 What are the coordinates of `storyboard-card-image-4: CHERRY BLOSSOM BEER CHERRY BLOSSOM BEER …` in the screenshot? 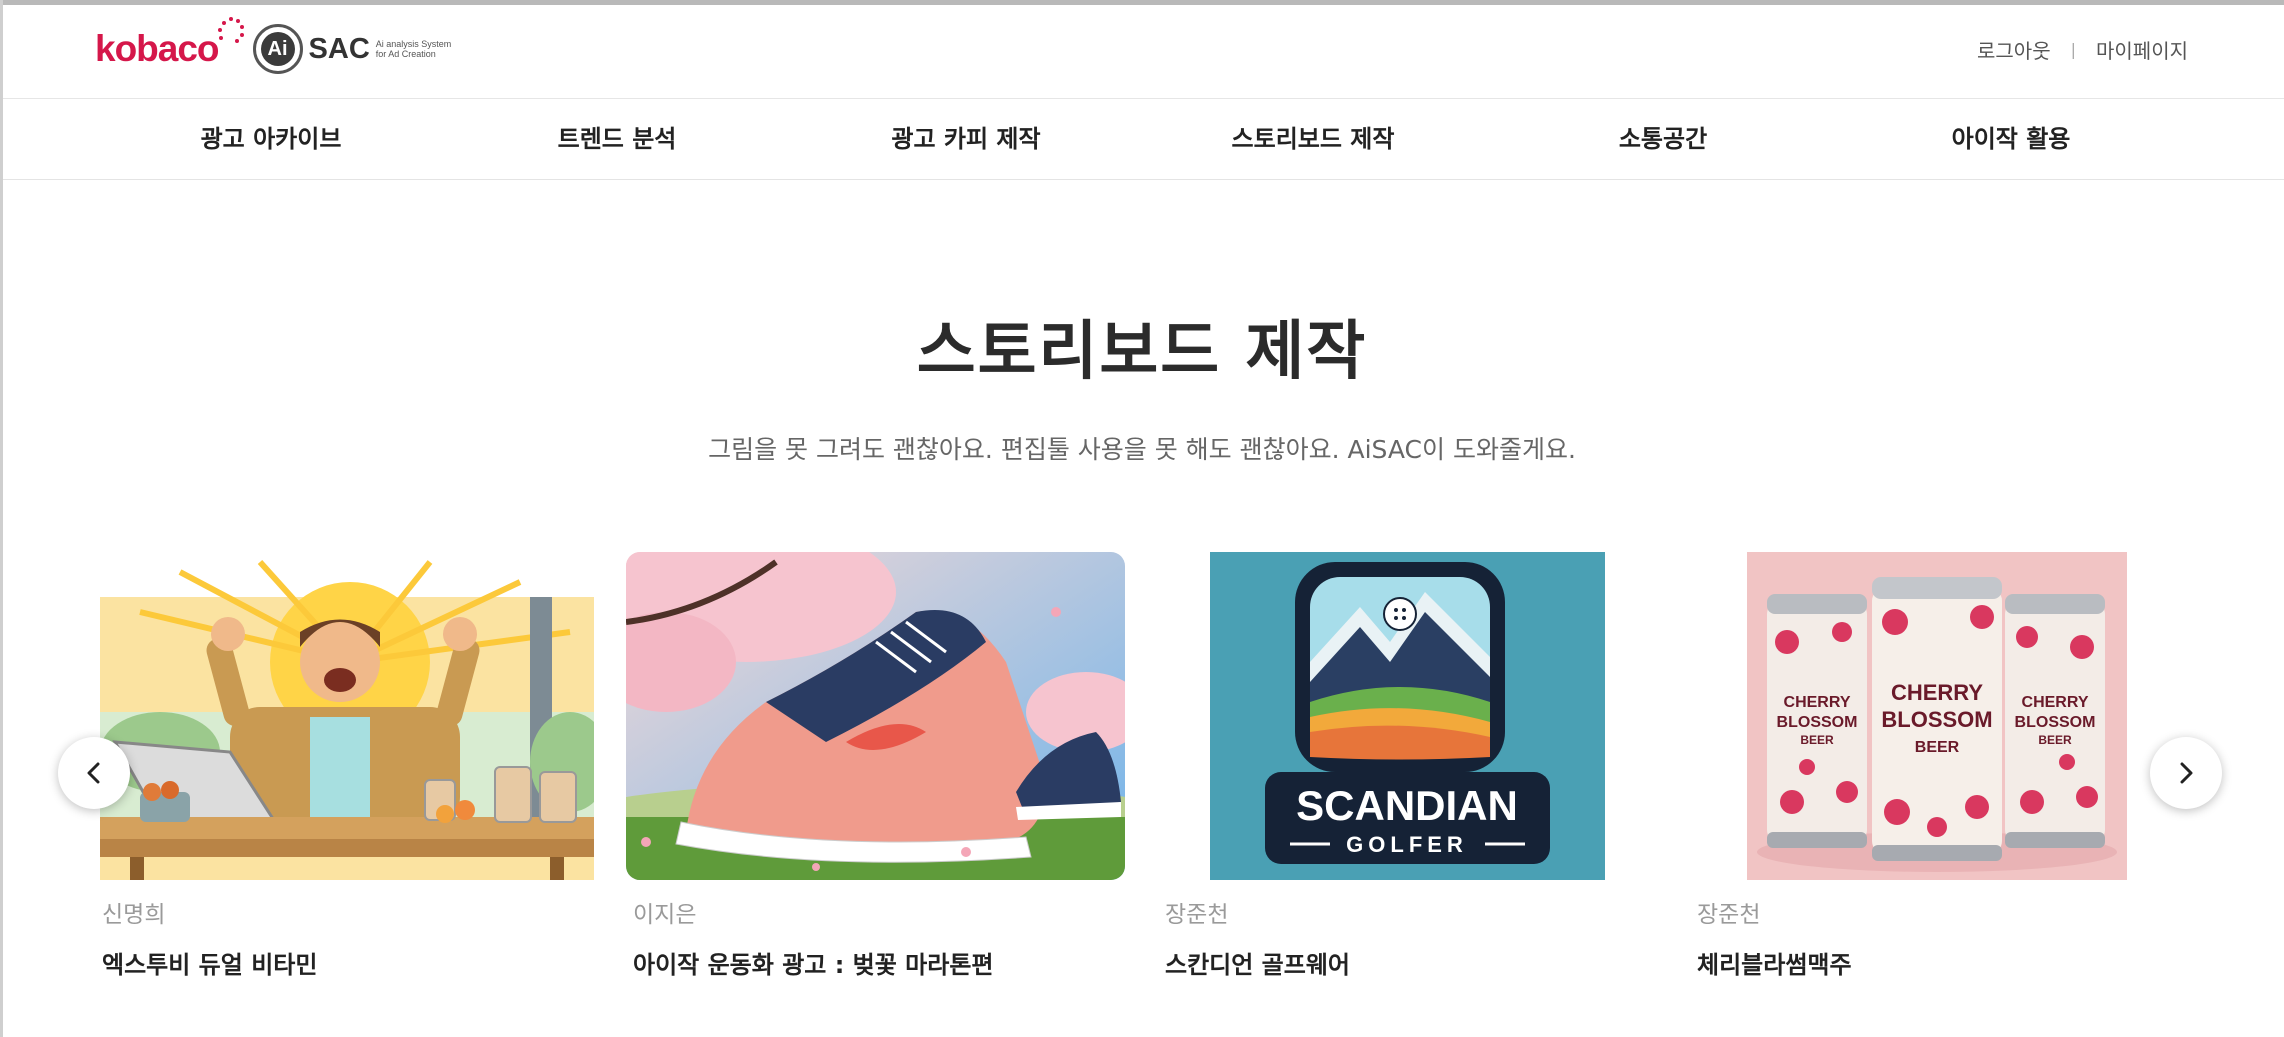 It's located at (1937, 716).